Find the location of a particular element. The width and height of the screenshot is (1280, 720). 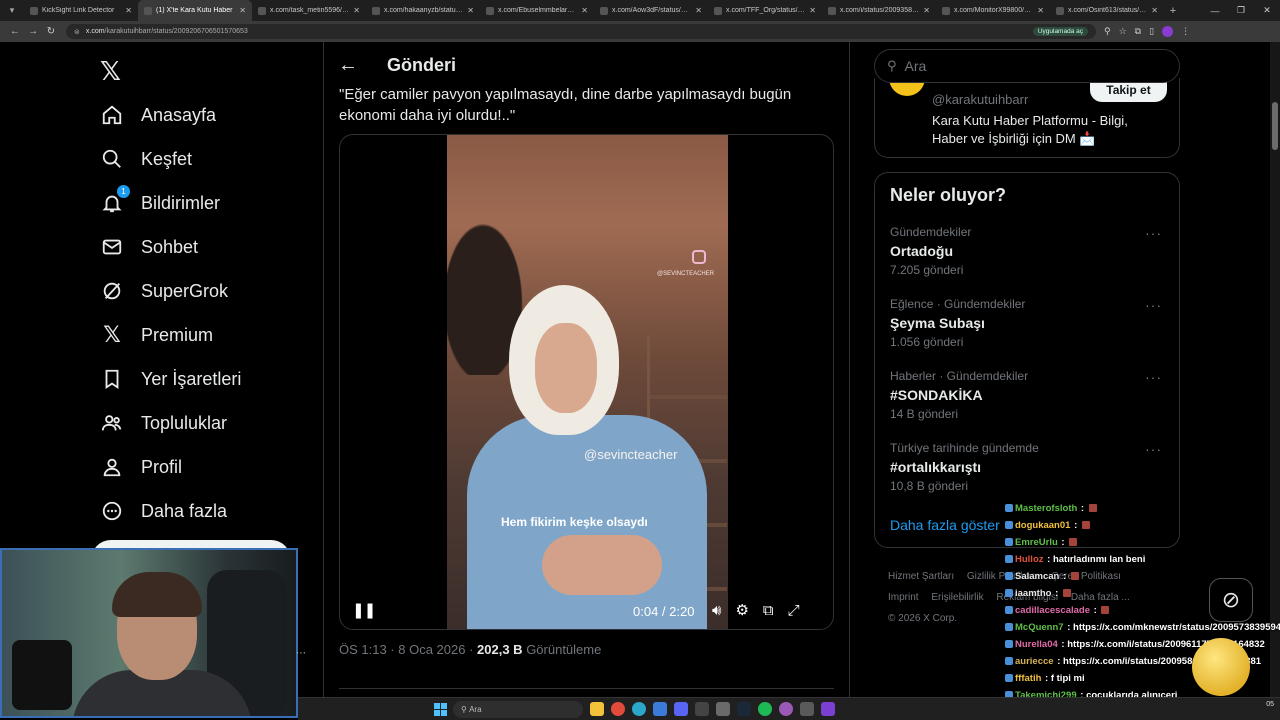

browser-tab: x.com/Osint613/status/20093 ✕ is located at coordinates (1107, 10).